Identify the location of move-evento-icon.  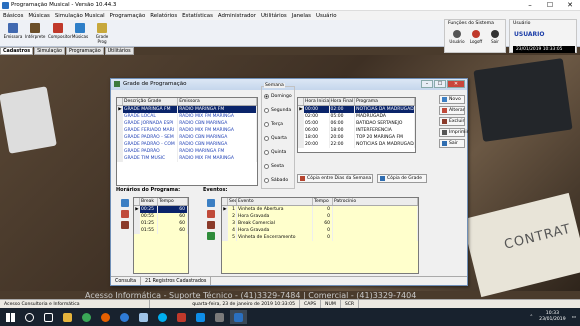
(211, 236).